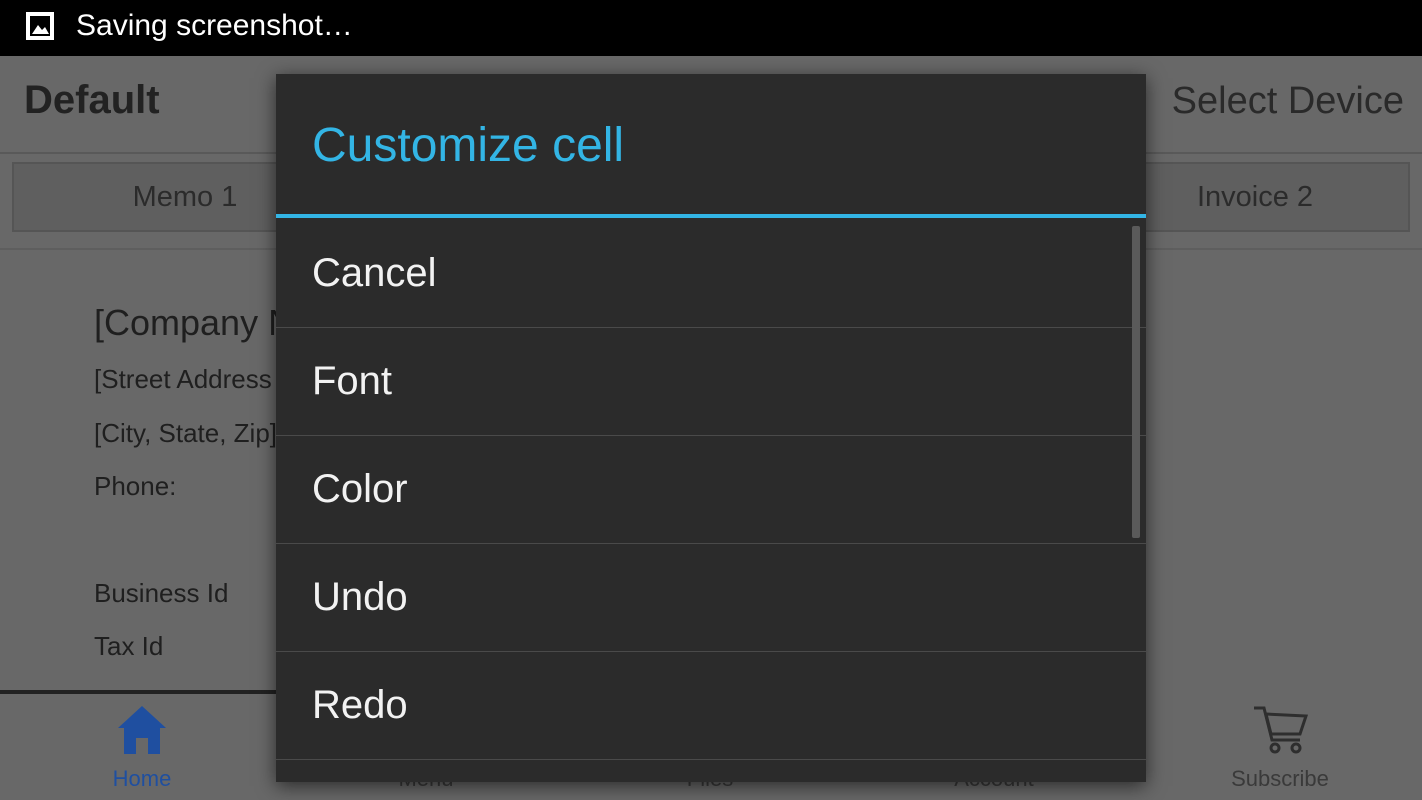 The width and height of the screenshot is (1422, 800). I want to click on nav-home-label: Home, so click(142, 778).